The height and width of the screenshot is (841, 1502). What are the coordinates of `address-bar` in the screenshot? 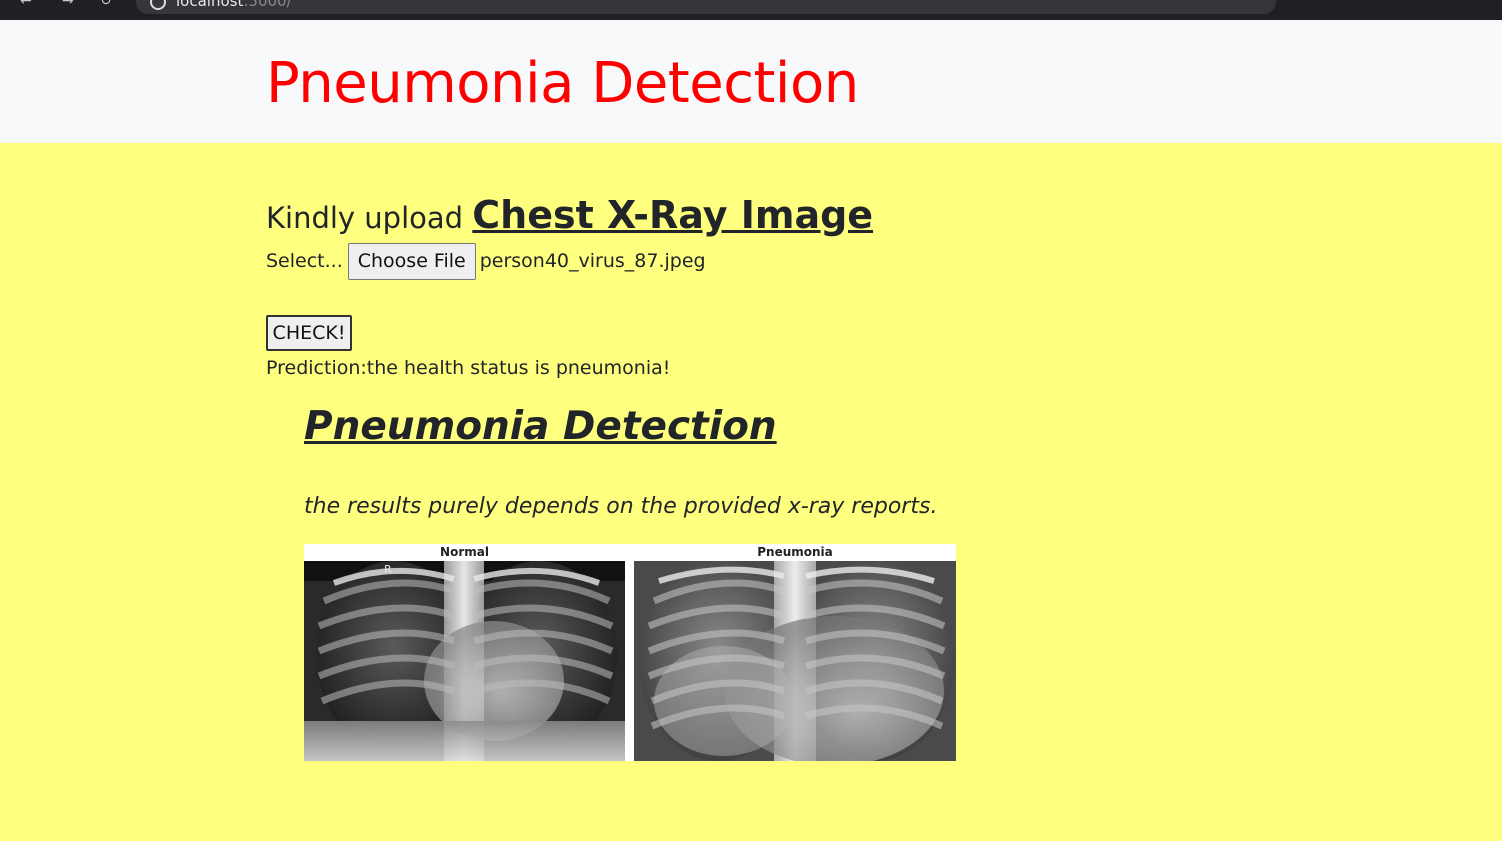 It's located at (706, 7).